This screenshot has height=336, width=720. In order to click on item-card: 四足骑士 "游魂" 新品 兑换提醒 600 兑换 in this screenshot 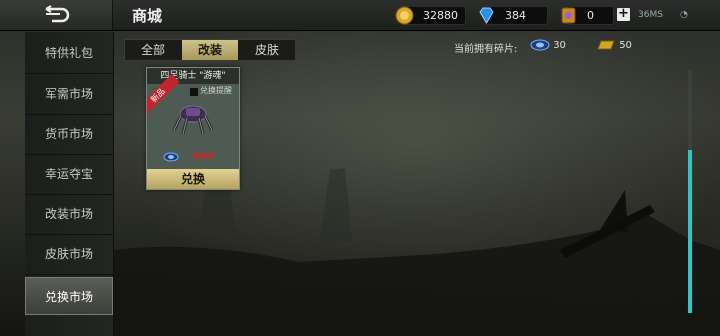, I will do `click(193, 128)`.